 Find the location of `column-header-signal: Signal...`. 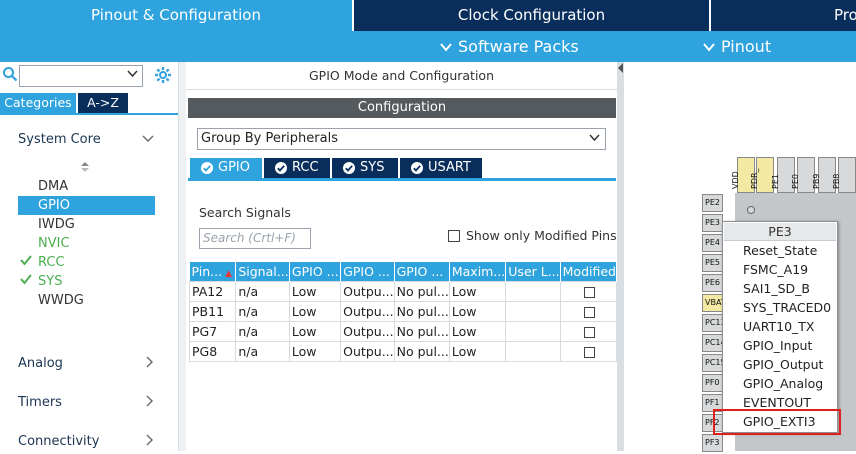

column-header-signal: Signal... is located at coordinates (262, 271).